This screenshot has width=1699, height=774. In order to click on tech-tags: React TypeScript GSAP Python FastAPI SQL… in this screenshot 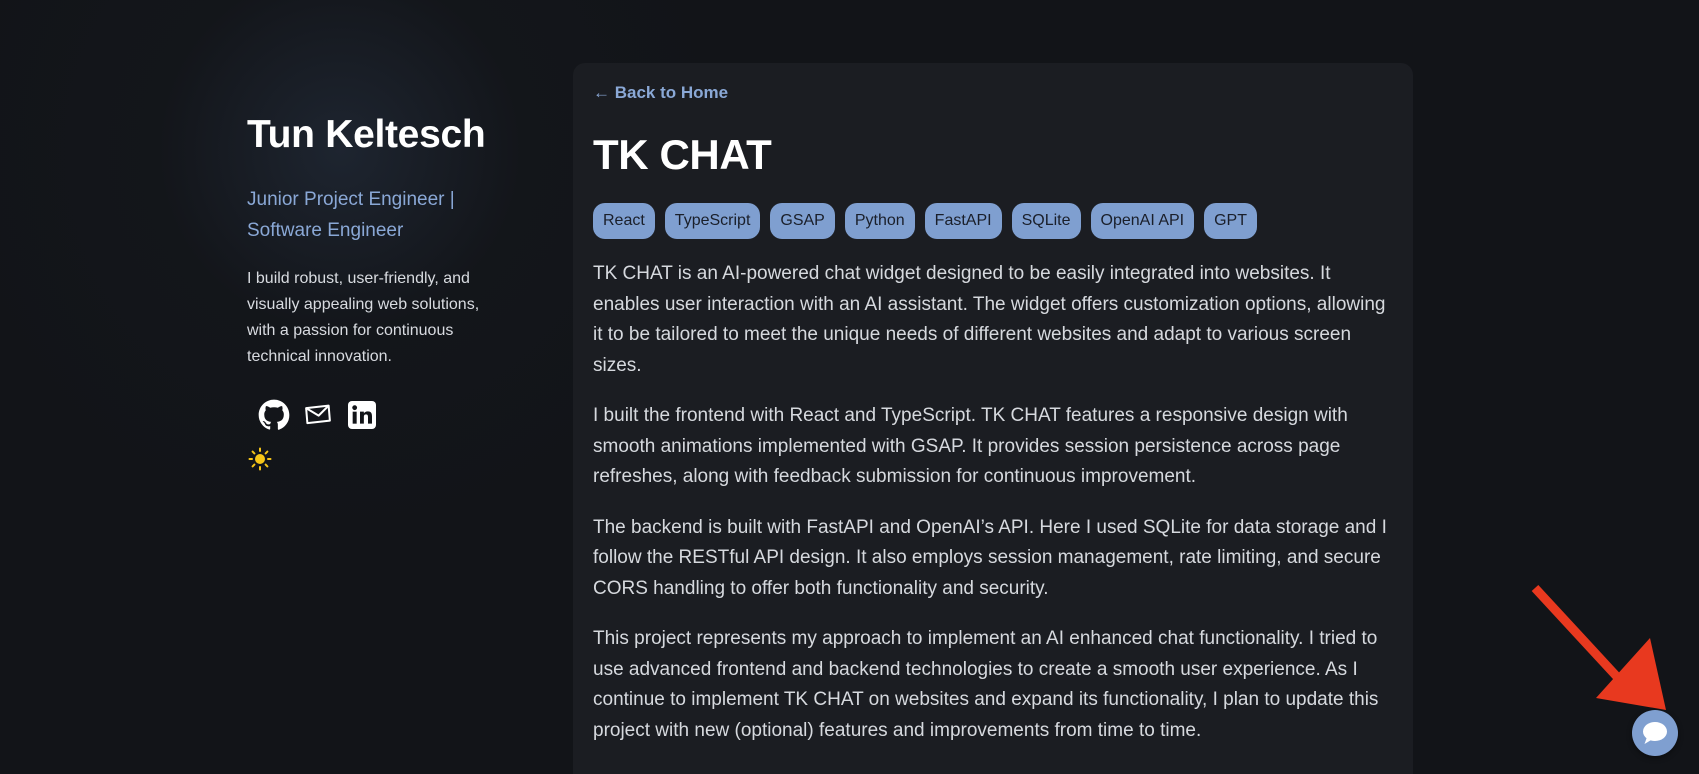, I will do `click(993, 221)`.